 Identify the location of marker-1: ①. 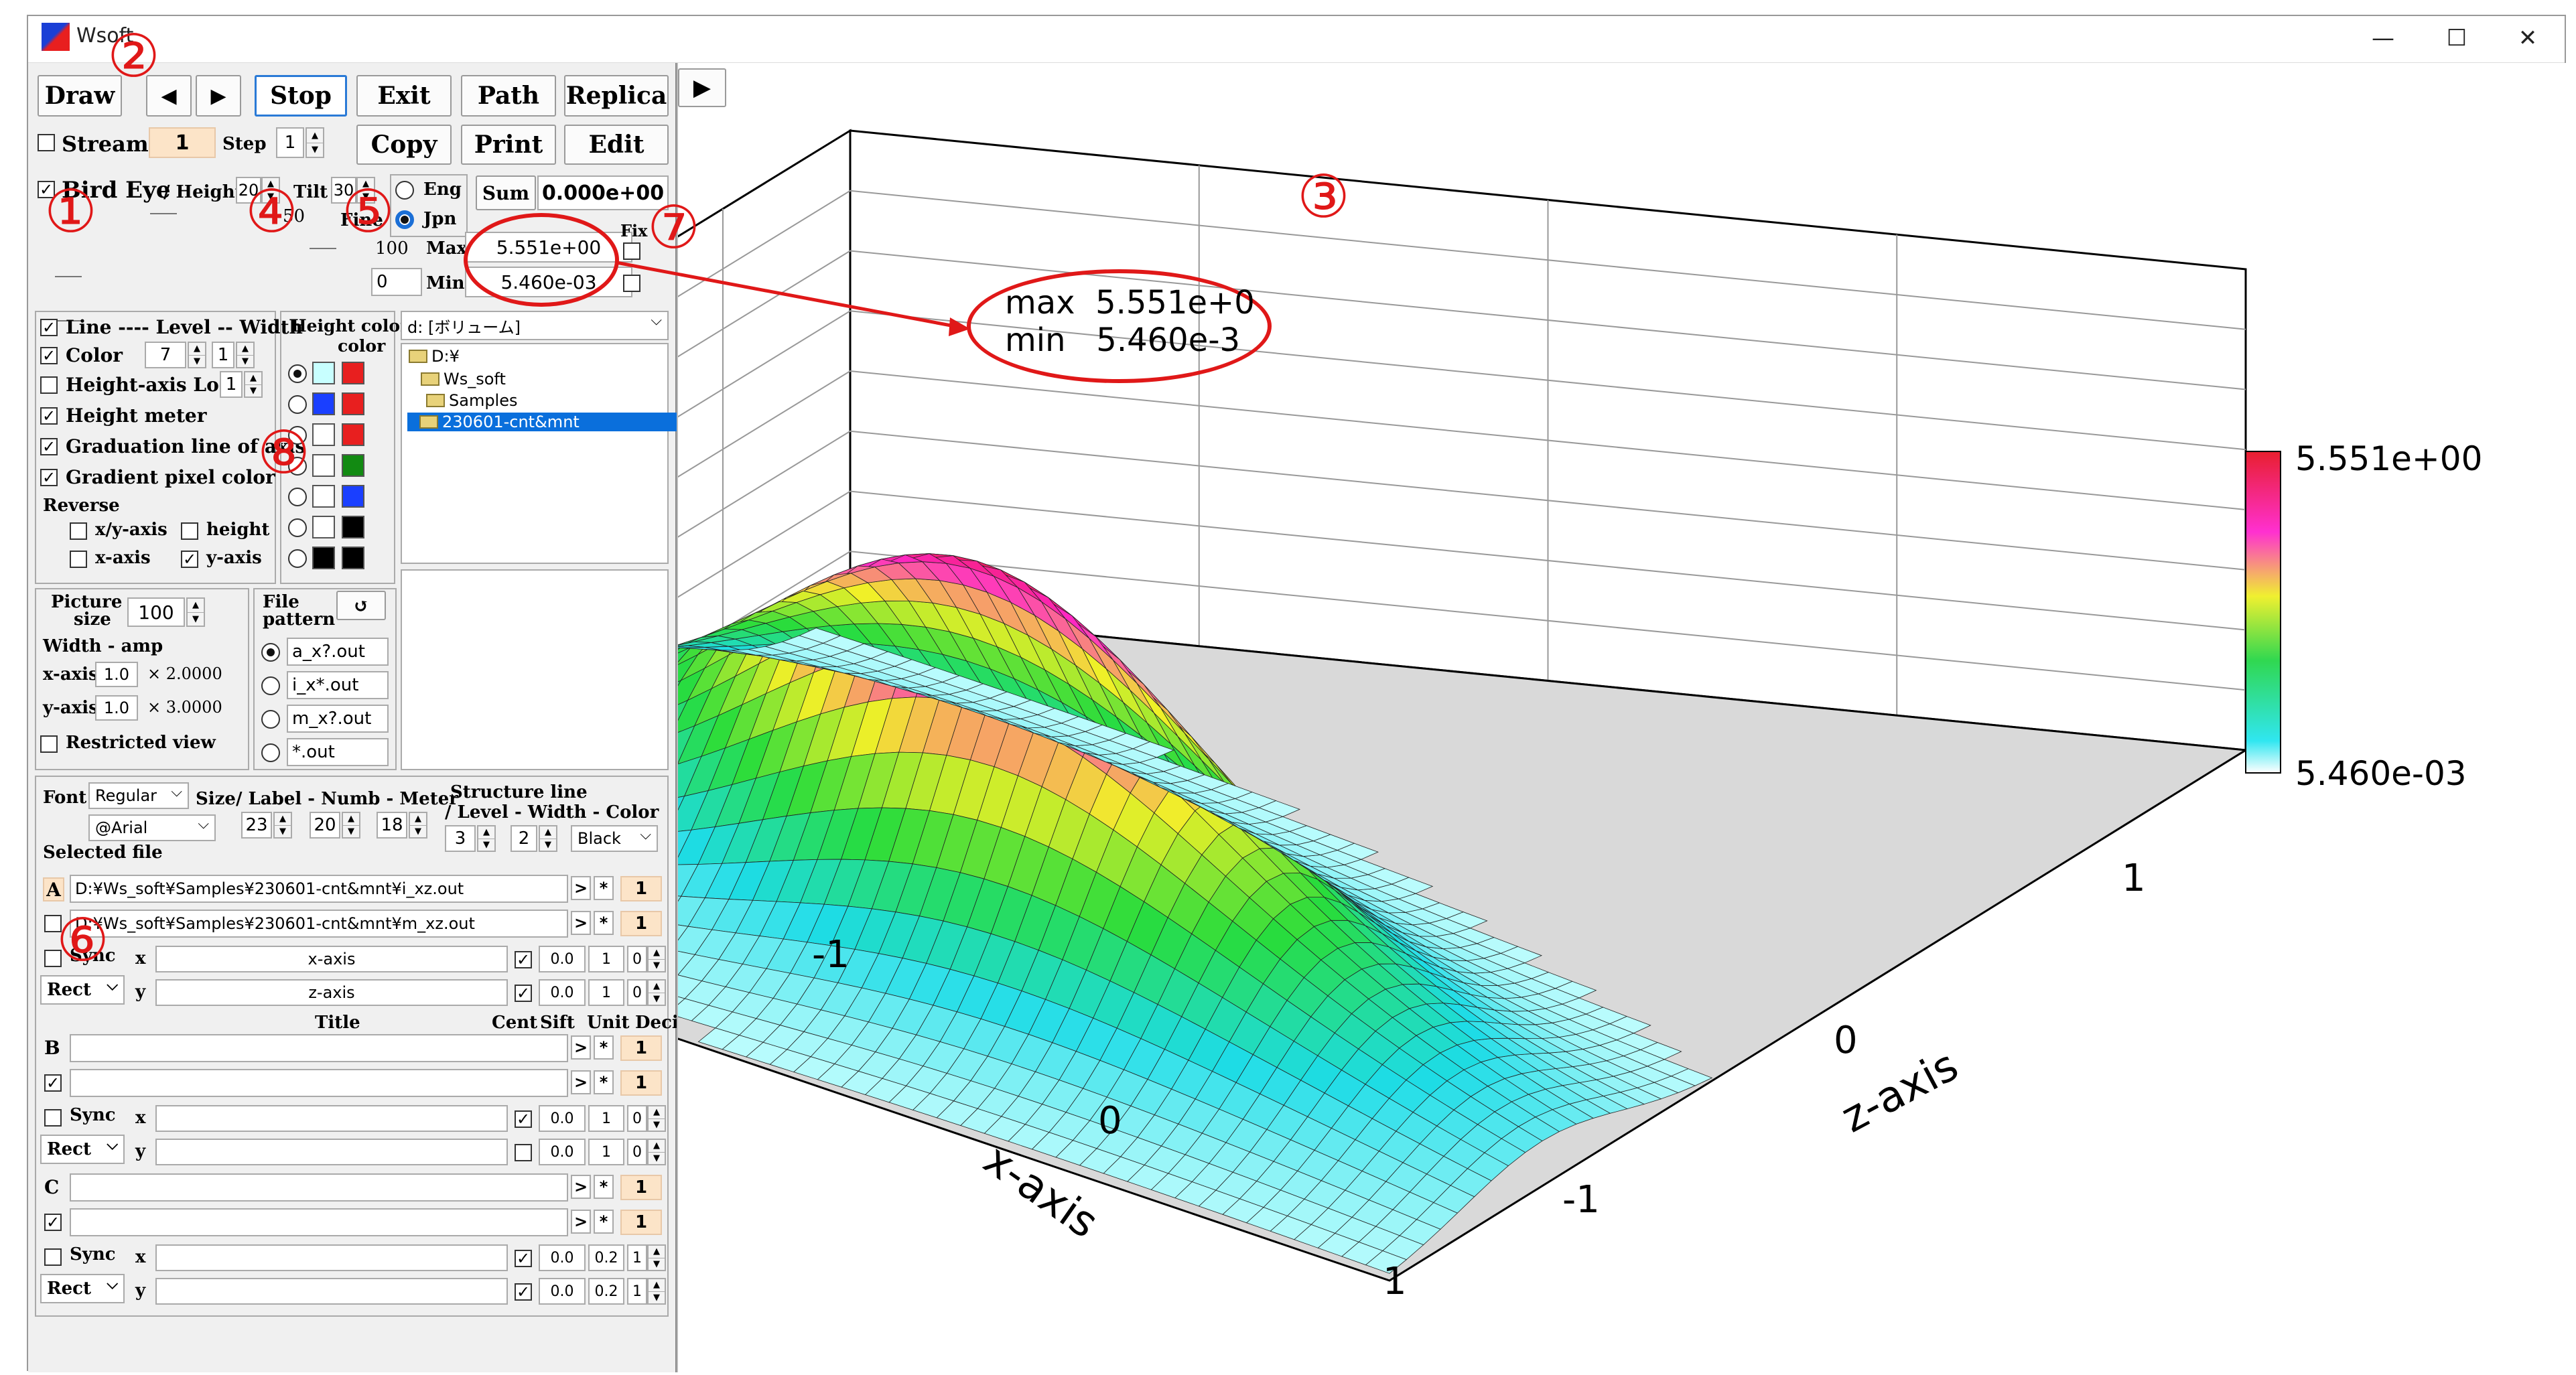
(70, 212).